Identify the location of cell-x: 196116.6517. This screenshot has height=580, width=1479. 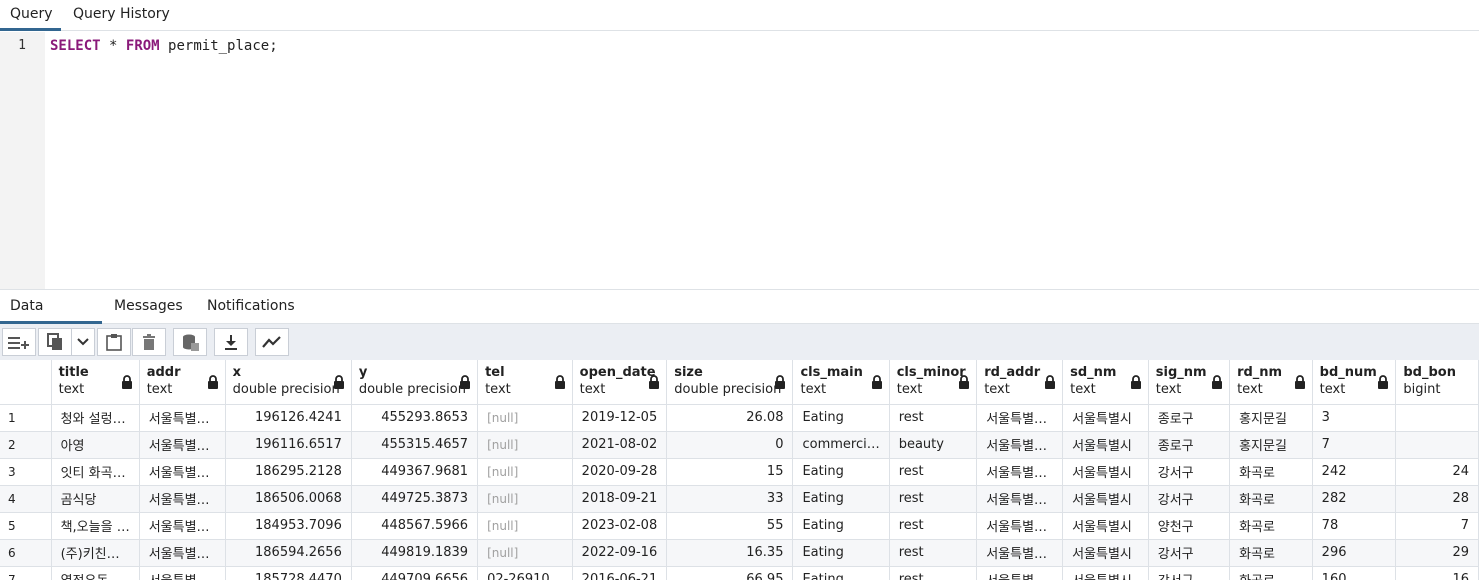
(288, 445).